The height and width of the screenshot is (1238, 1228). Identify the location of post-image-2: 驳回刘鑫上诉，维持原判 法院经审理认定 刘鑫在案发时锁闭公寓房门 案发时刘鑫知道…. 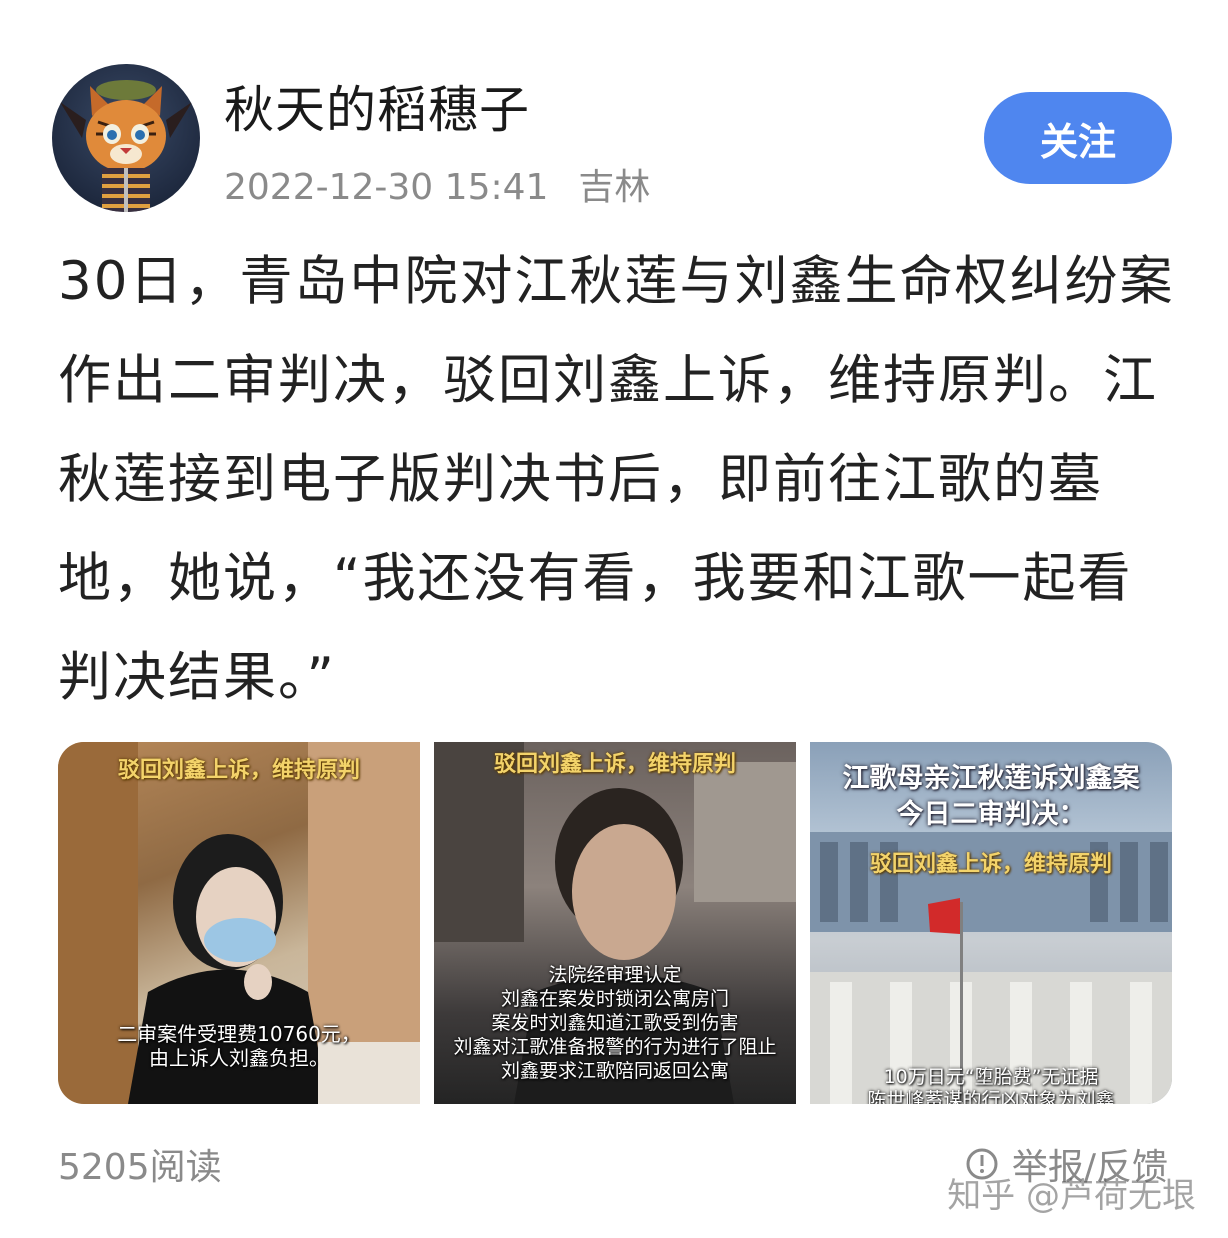
(615, 923).